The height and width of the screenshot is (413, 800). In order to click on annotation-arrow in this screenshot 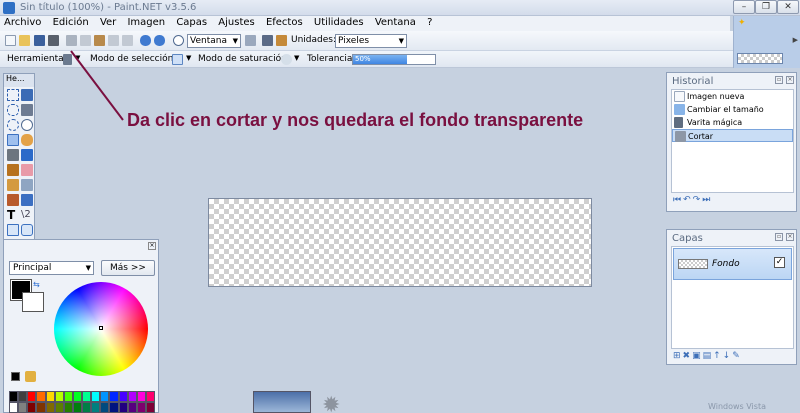, I will do `click(97, 85)`.